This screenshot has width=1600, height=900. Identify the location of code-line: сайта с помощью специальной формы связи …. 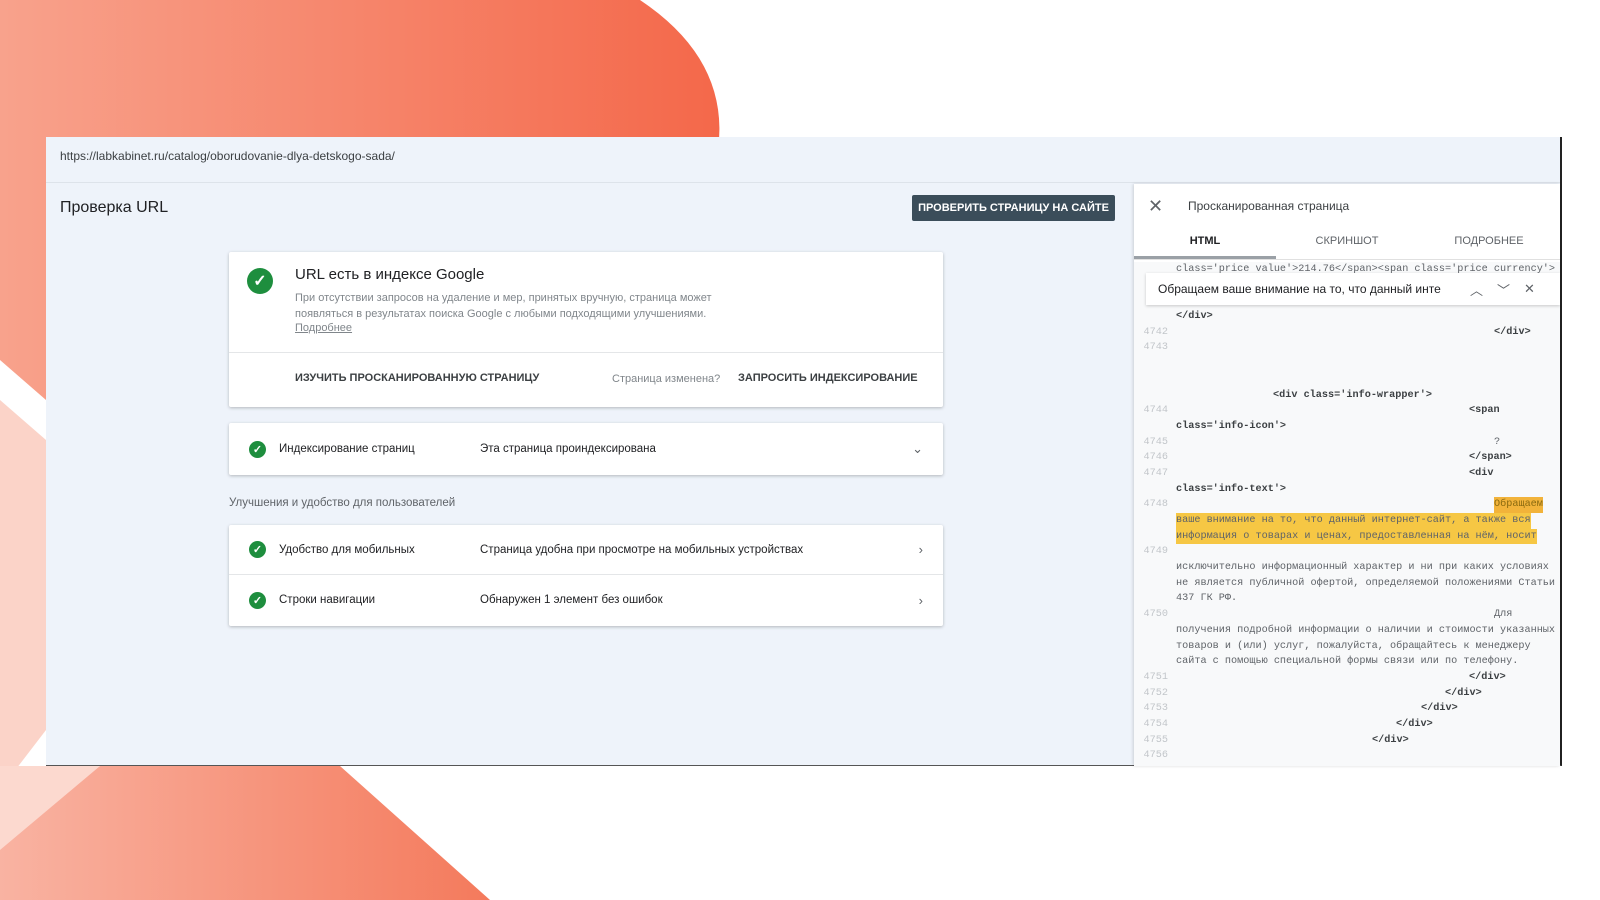
(1347, 662).